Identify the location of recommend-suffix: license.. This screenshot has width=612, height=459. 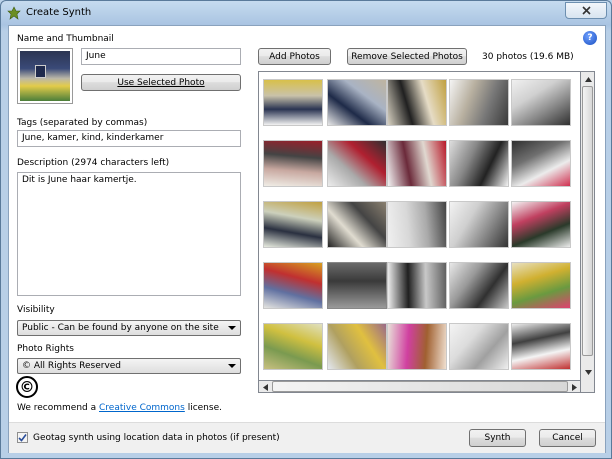
(203, 408).